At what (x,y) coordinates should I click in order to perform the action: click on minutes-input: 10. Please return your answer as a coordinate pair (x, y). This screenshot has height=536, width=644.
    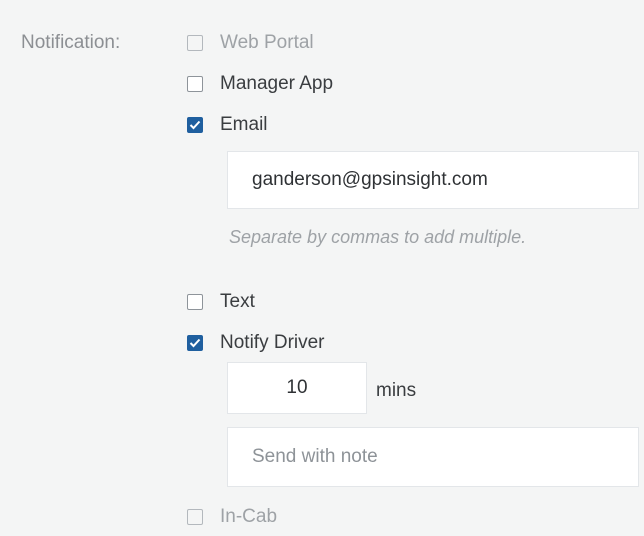
    Looking at the image, I should click on (297, 388).